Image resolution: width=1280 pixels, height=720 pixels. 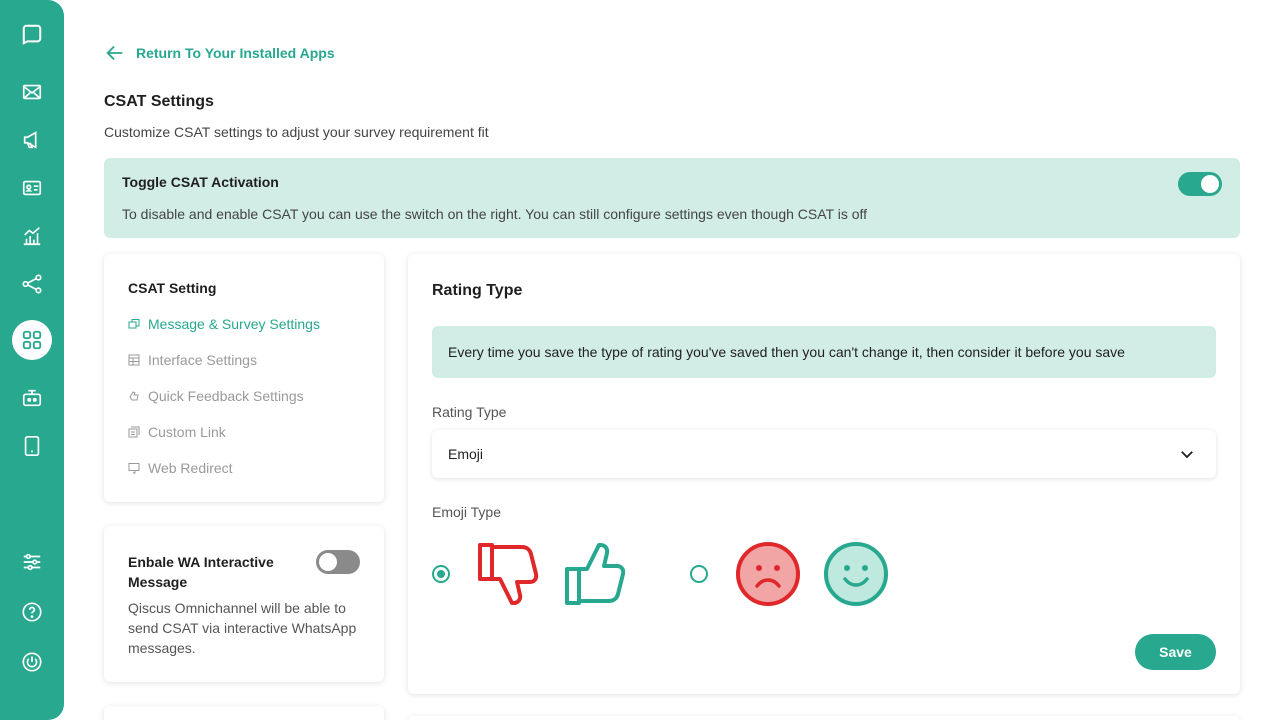 What do you see at coordinates (235, 53) in the screenshot?
I see `back-link-label: Return To Your Installed Apps` at bounding box center [235, 53].